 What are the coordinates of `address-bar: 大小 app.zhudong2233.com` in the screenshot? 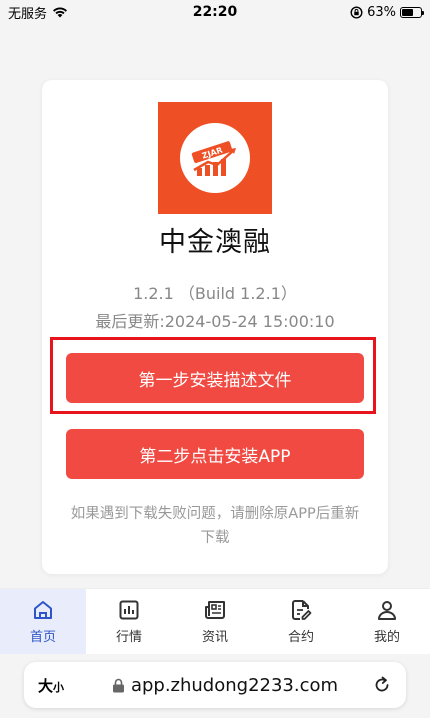 It's located at (215, 685).